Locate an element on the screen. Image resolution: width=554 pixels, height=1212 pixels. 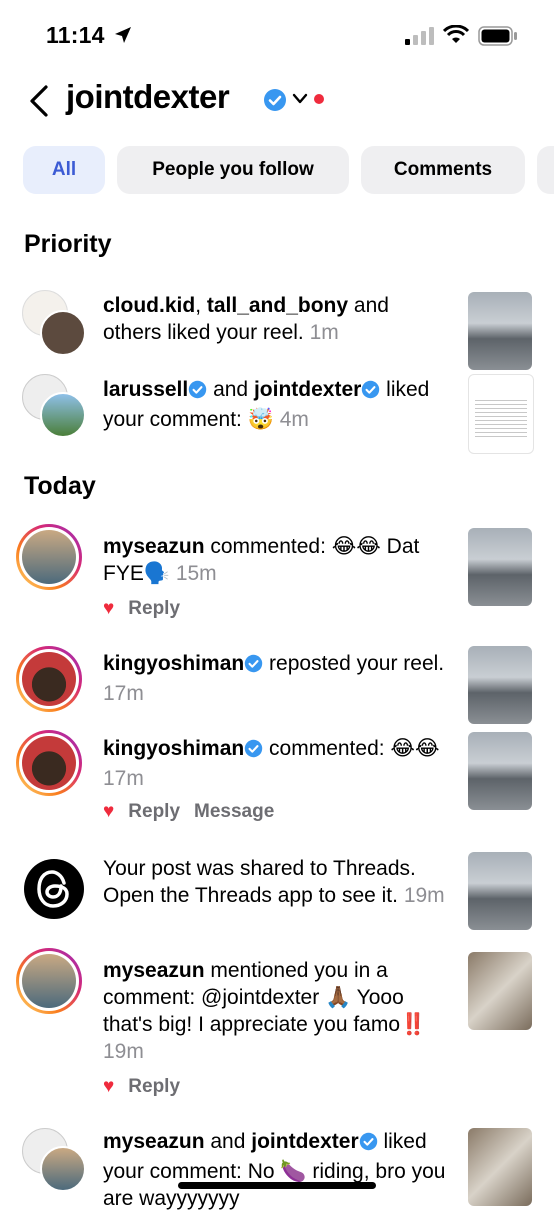
notification-fragment: reposted your reel. is located at coordinates (354, 663).